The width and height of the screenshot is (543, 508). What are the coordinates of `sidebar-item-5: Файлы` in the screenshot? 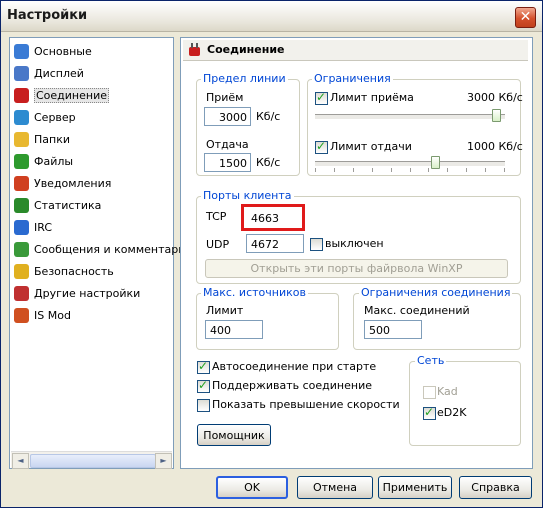 It's located at (43, 162).